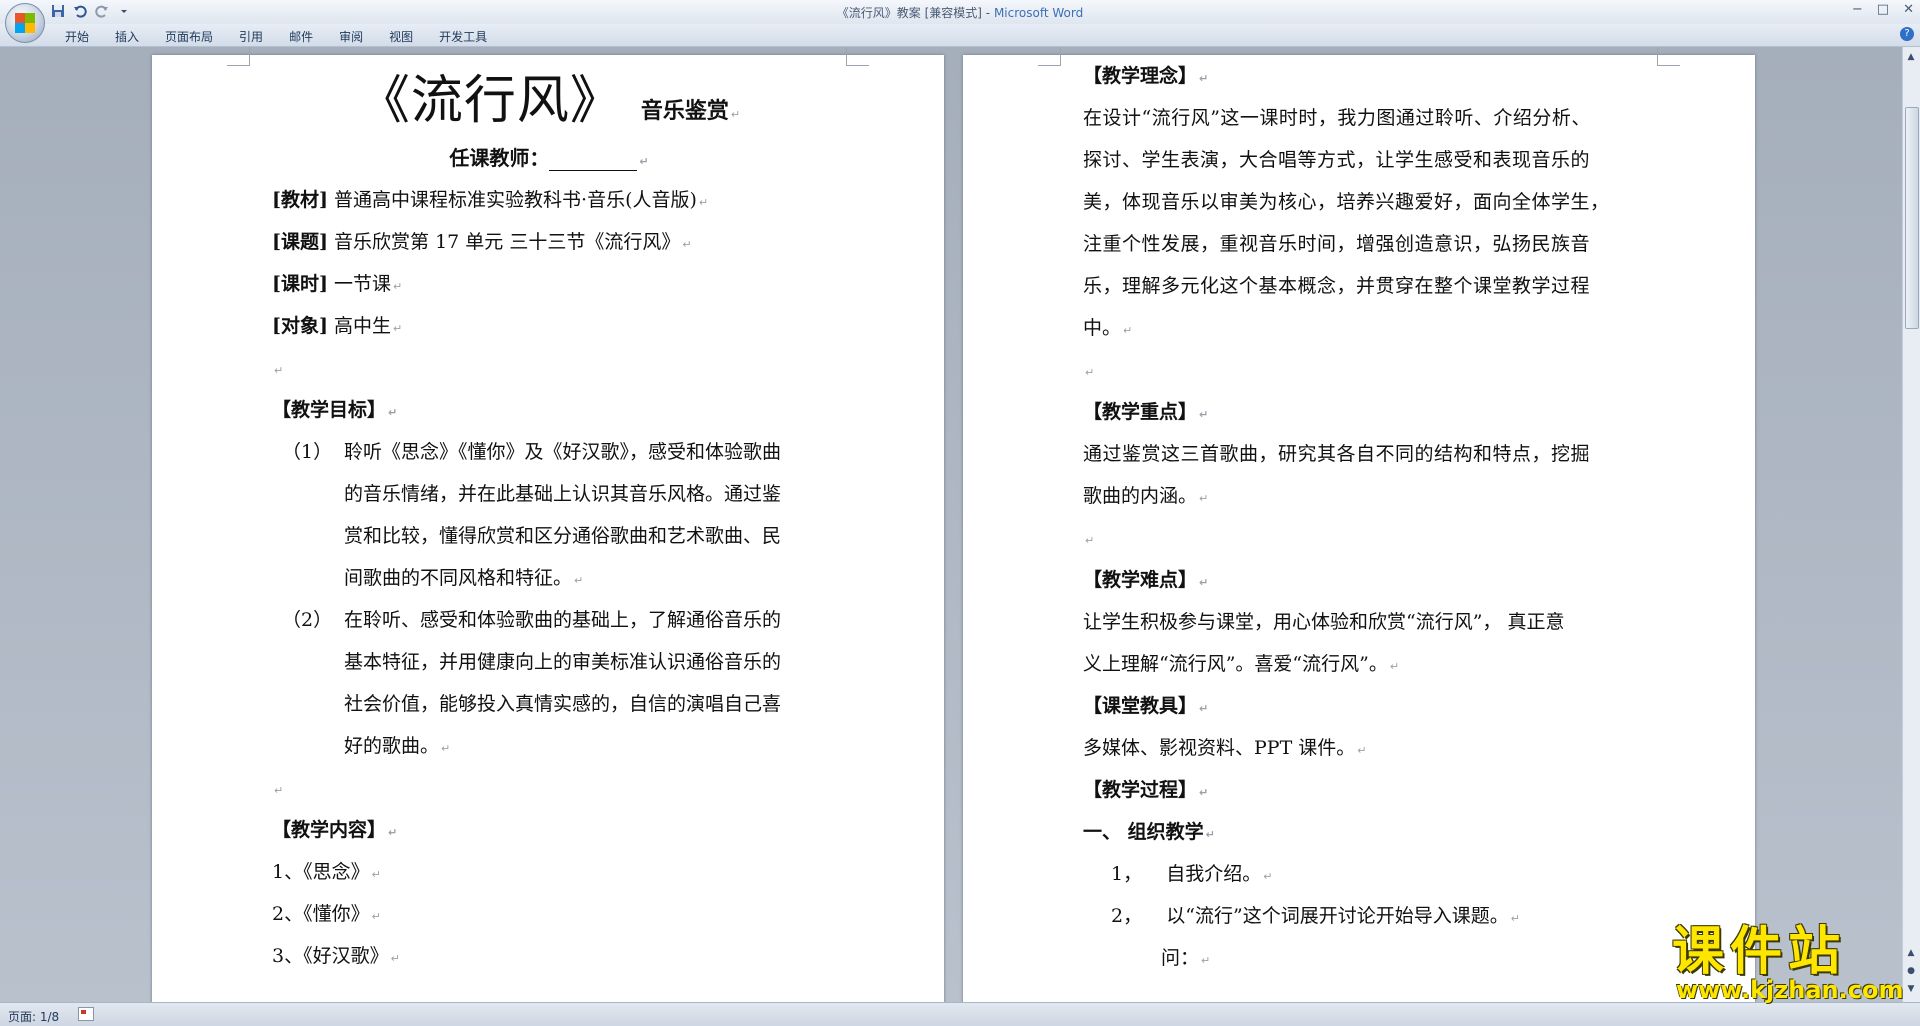 Image resolution: width=1920 pixels, height=1026 pixels. I want to click on status-bar: 页面: 1/8, so click(960, 1014).